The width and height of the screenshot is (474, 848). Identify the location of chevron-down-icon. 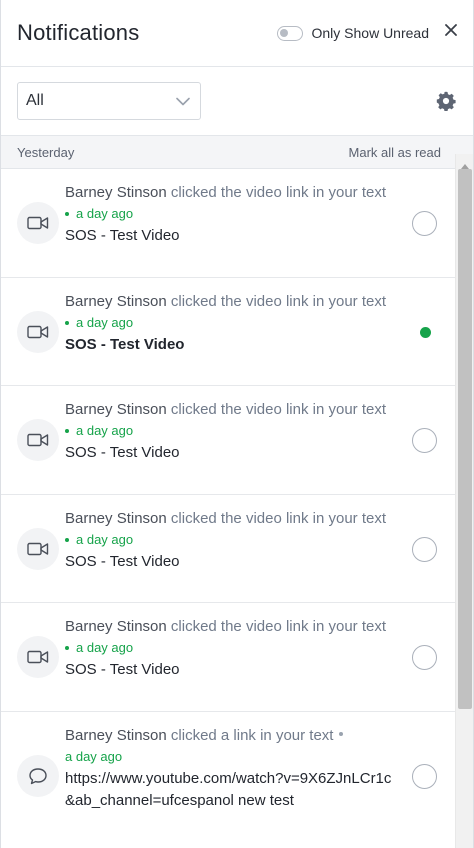
(183, 101).